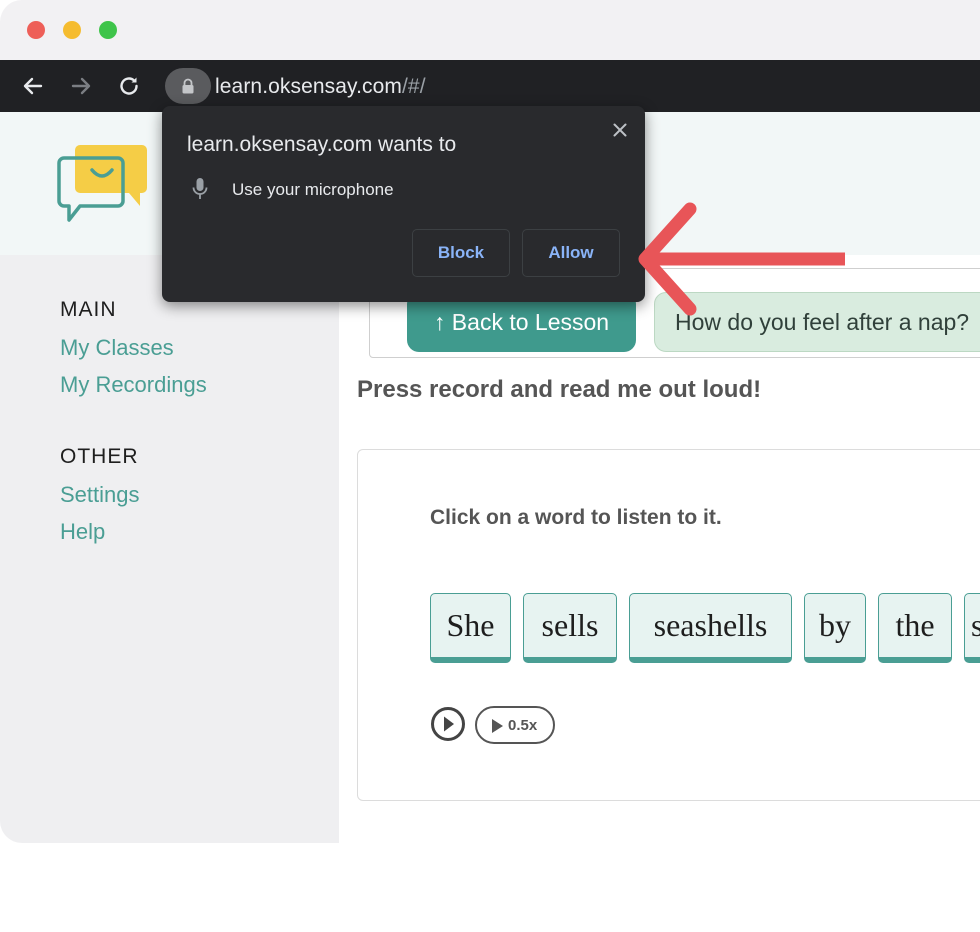 This screenshot has width=980, height=932. Describe the element at coordinates (576, 517) in the screenshot. I see `listen-hint: Click on a word to listen to it.` at that location.